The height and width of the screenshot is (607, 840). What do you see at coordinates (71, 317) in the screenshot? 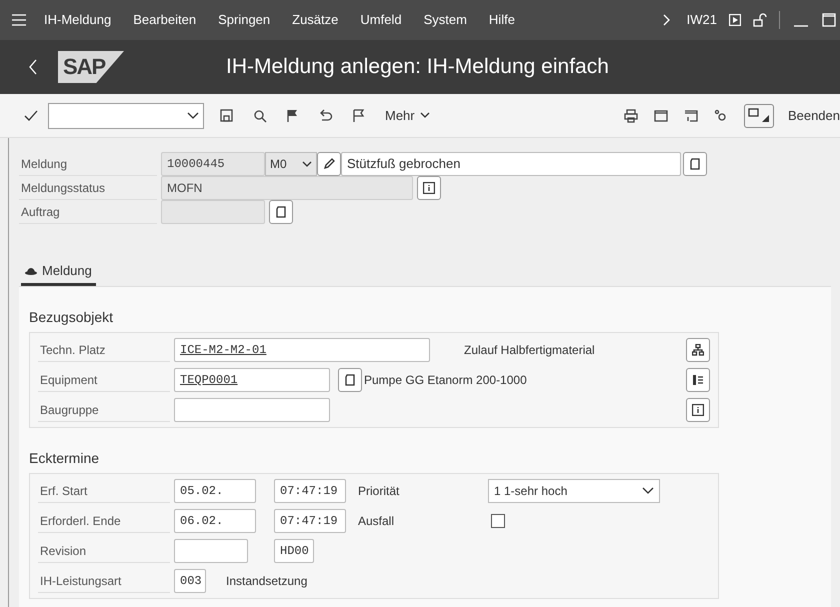
I see `section-title: Bezugsobjekt` at bounding box center [71, 317].